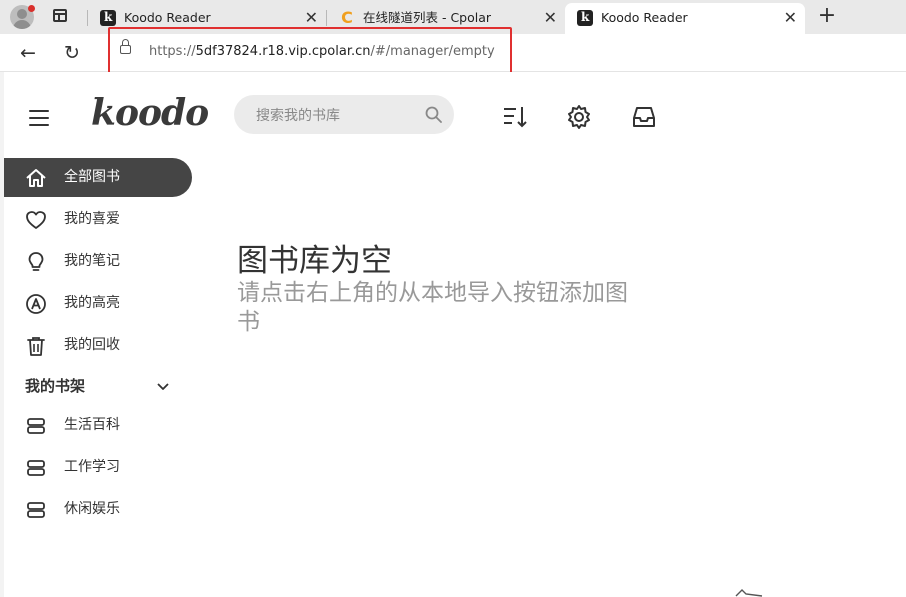 This screenshot has height=597, width=906. Describe the element at coordinates (314, 261) in the screenshot. I see `empty-library-title: 图书库为空` at that location.